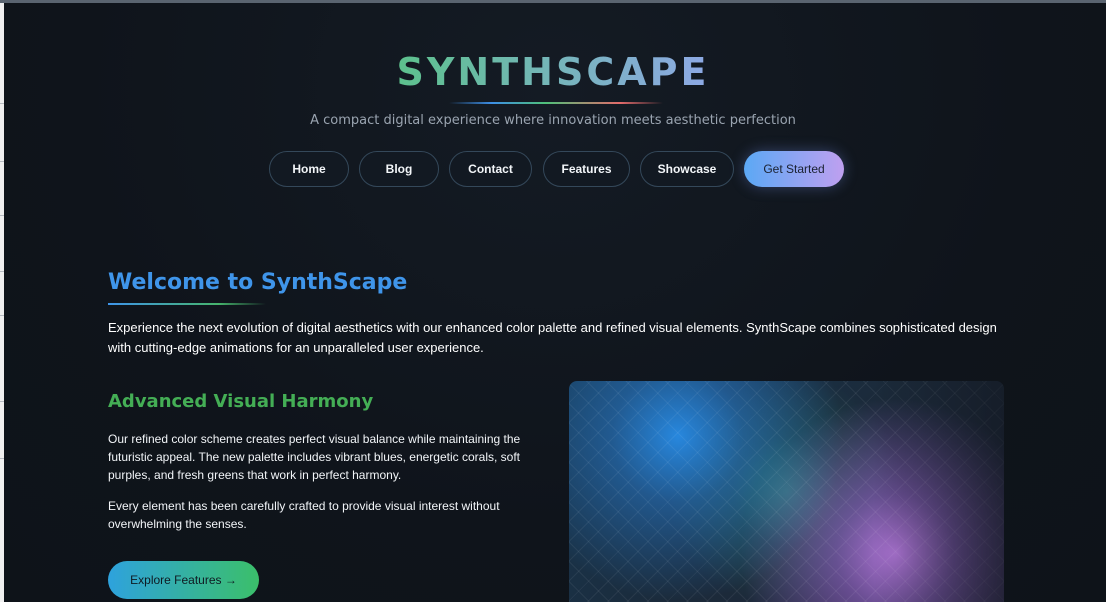 The height and width of the screenshot is (602, 1106). Describe the element at coordinates (399, 169) in the screenshot. I see `nav-blog-button: Blog` at that location.